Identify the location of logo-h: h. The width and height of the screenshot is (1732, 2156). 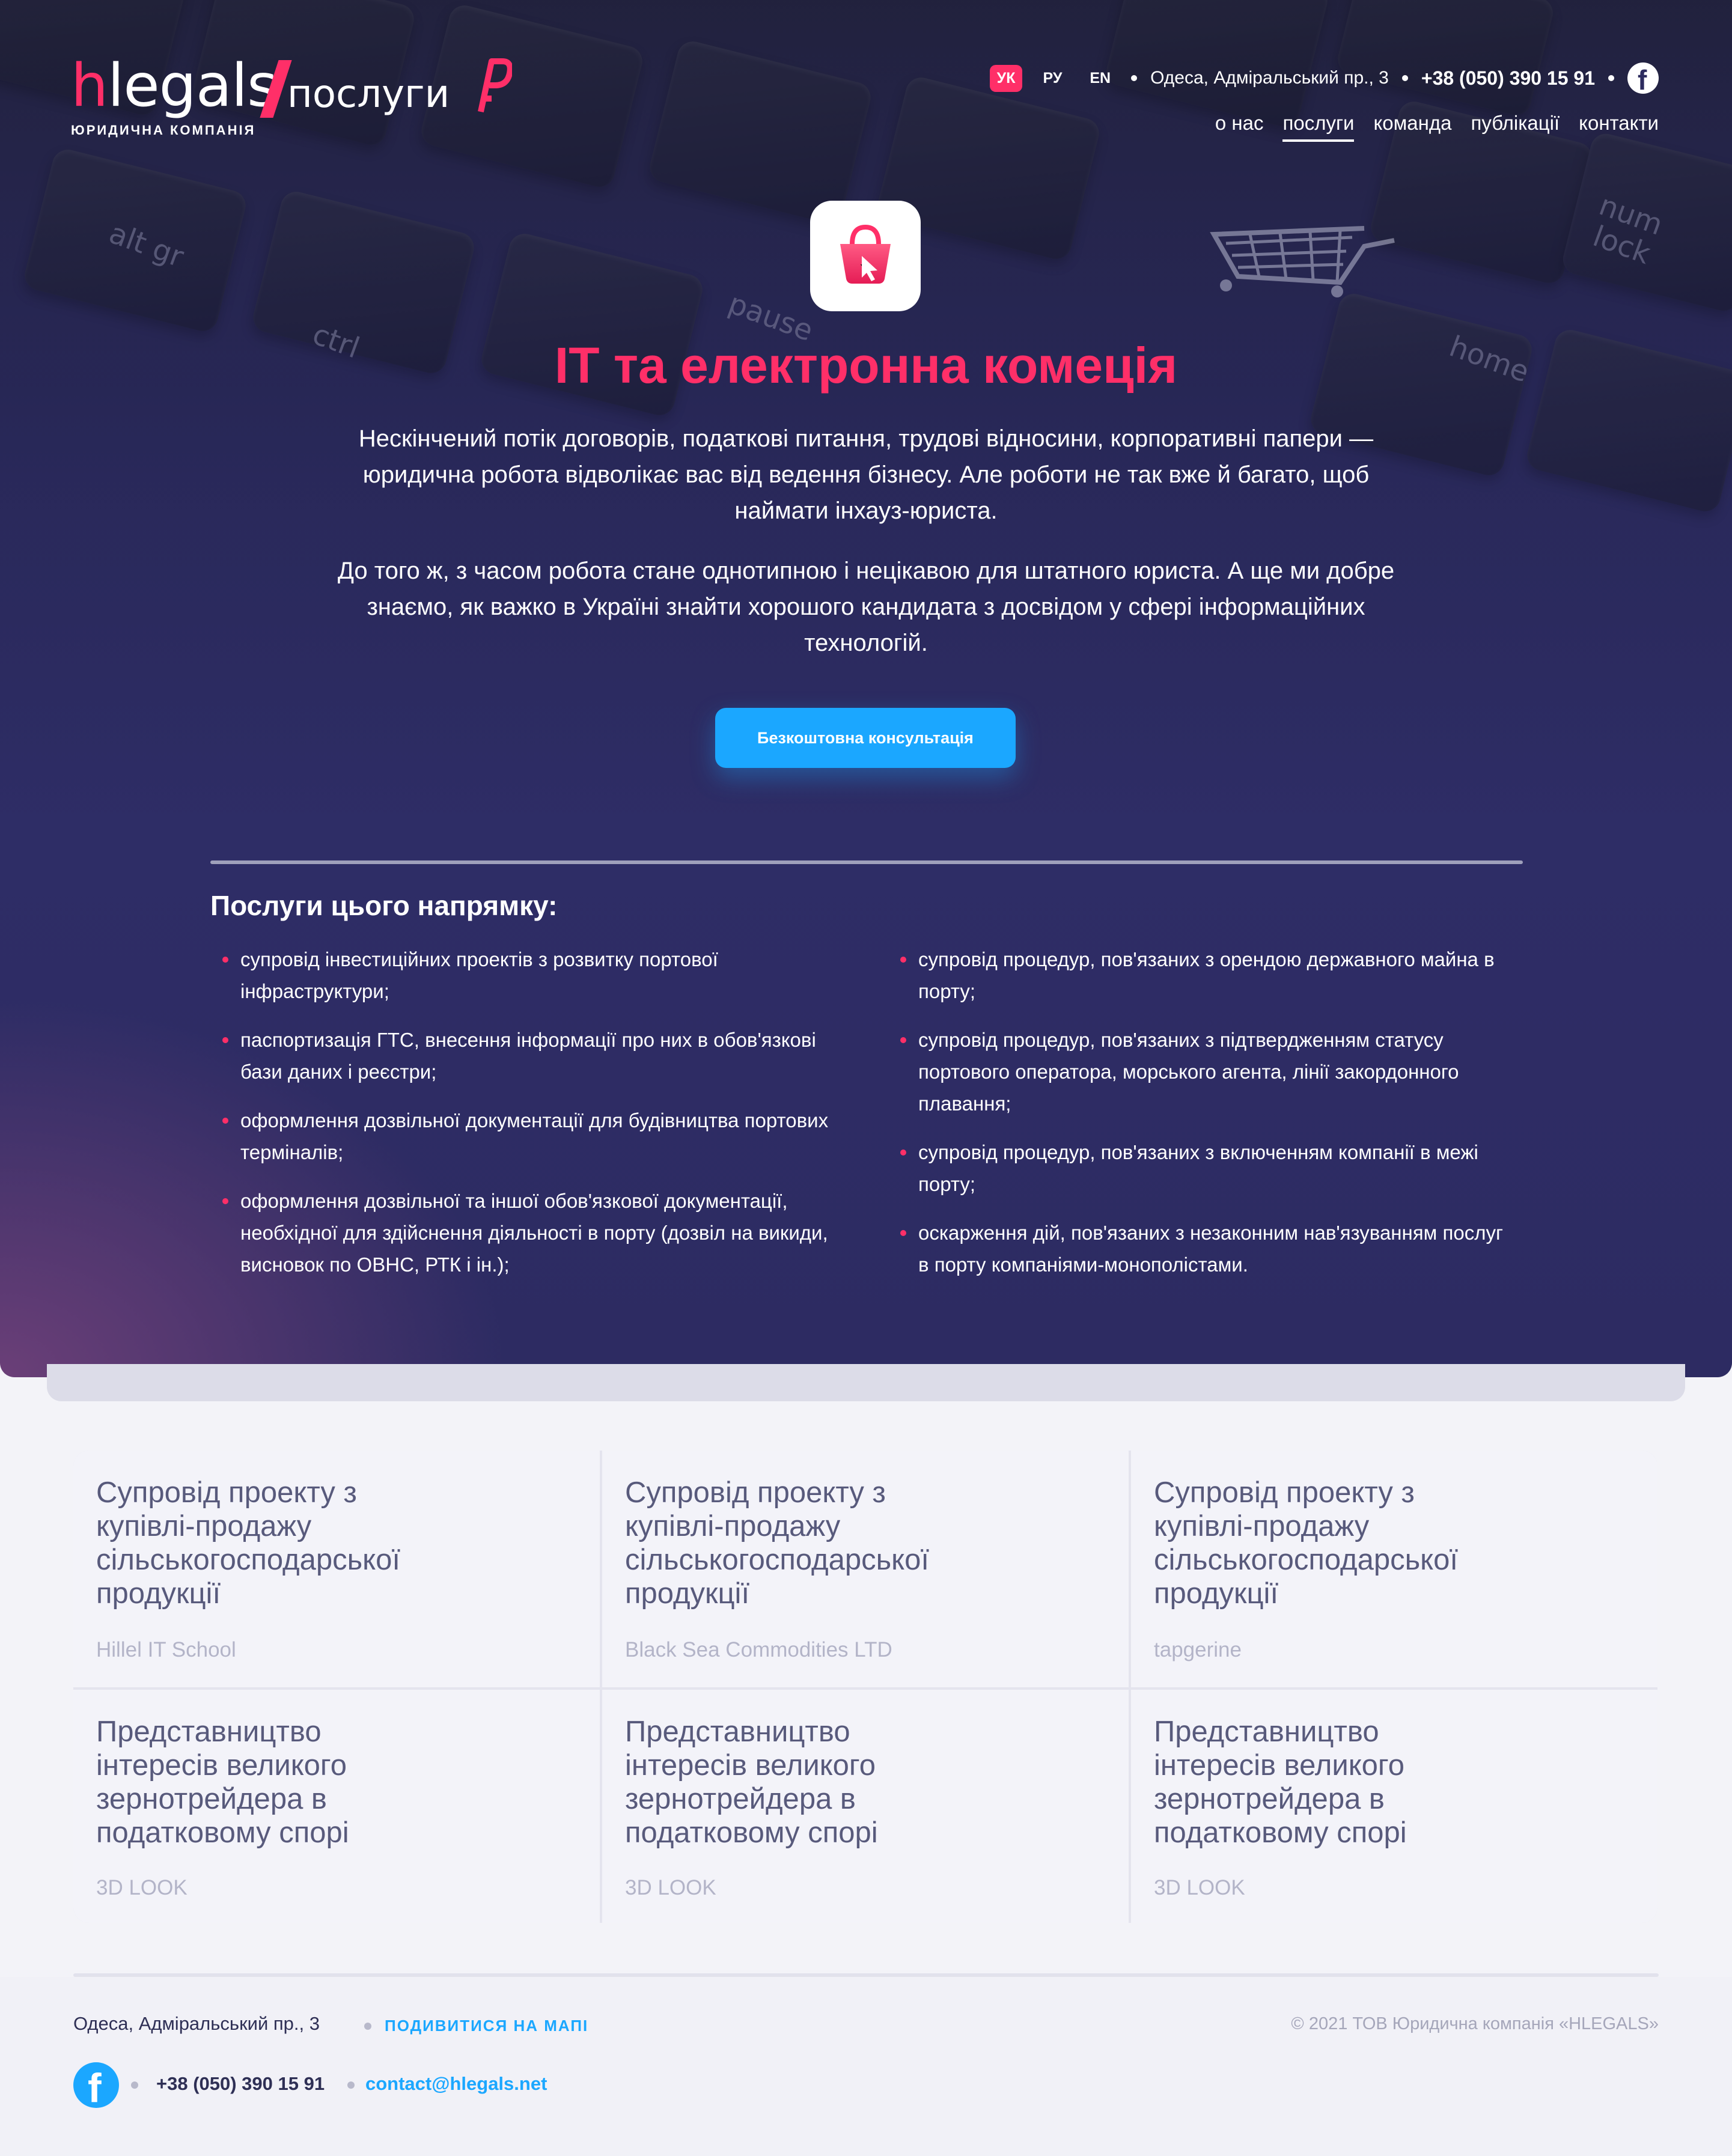
(89, 86).